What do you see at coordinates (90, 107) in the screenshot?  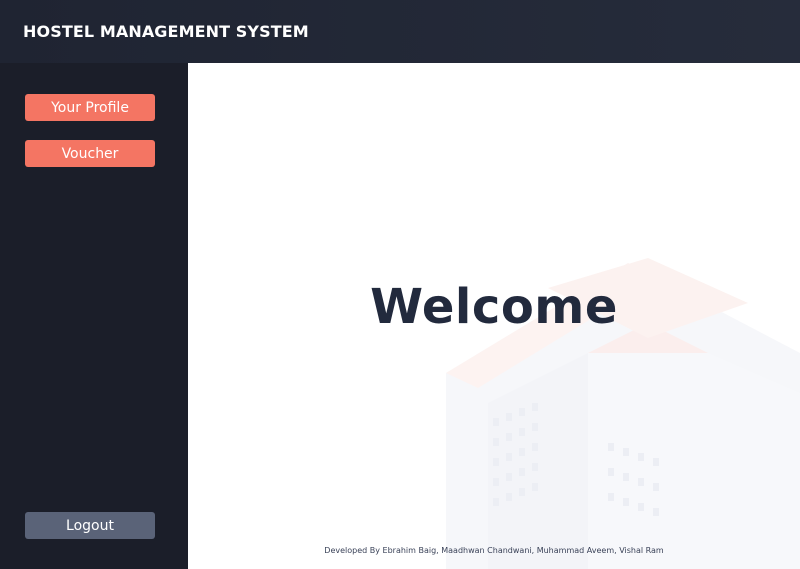 I see `your-profile-button: Your Profile` at bounding box center [90, 107].